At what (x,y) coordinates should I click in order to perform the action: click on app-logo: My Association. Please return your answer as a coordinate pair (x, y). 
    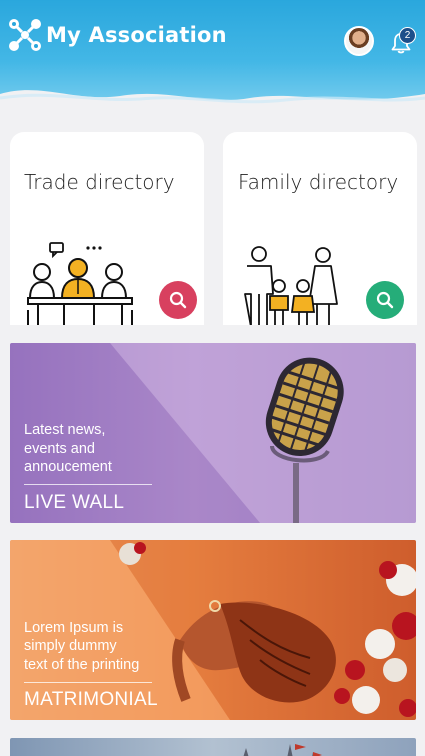
    Looking at the image, I should click on (117, 35).